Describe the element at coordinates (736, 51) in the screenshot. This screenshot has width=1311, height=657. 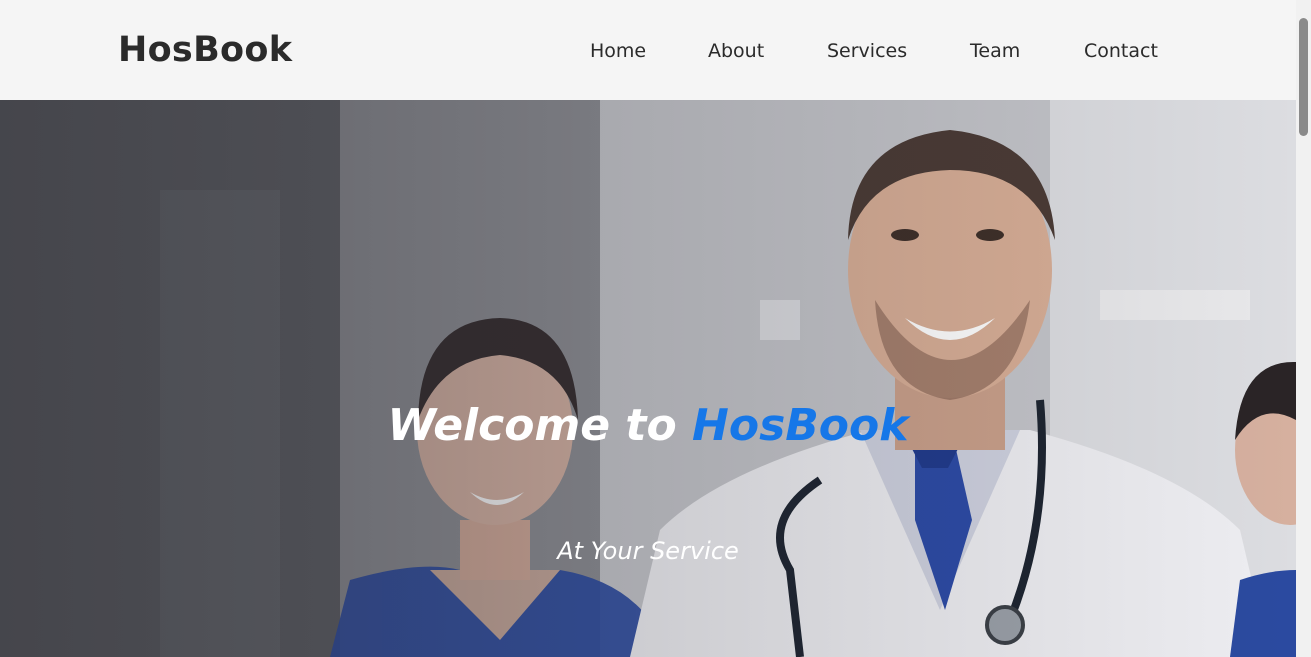
I see `nav-about: About` at that location.